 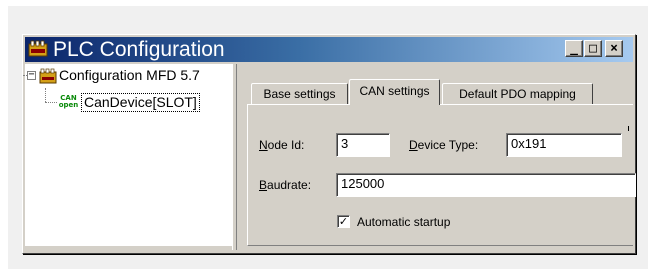 What do you see at coordinates (48, 76) in the screenshot?
I see `configuration-folder-icon` at bounding box center [48, 76].